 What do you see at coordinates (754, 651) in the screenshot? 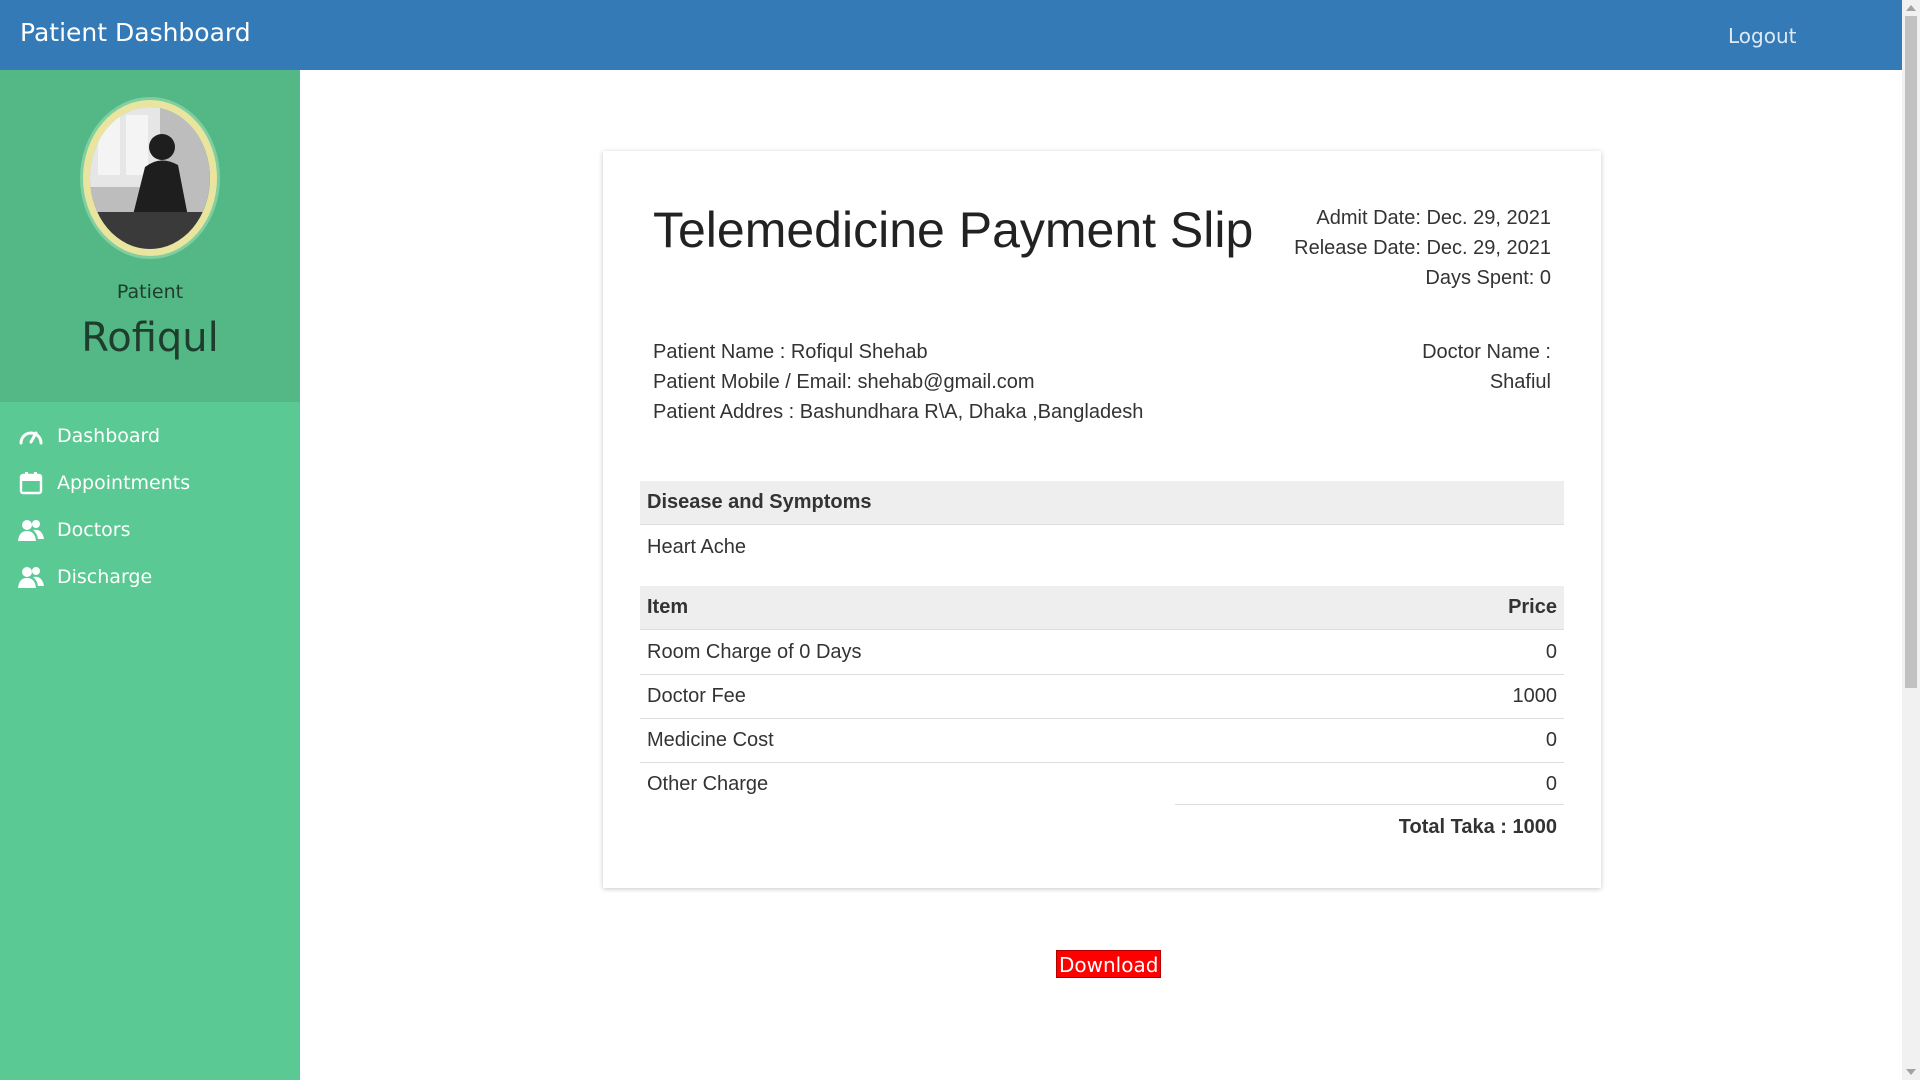
I see `charge-item: Room Charge of 0 Days` at bounding box center [754, 651].